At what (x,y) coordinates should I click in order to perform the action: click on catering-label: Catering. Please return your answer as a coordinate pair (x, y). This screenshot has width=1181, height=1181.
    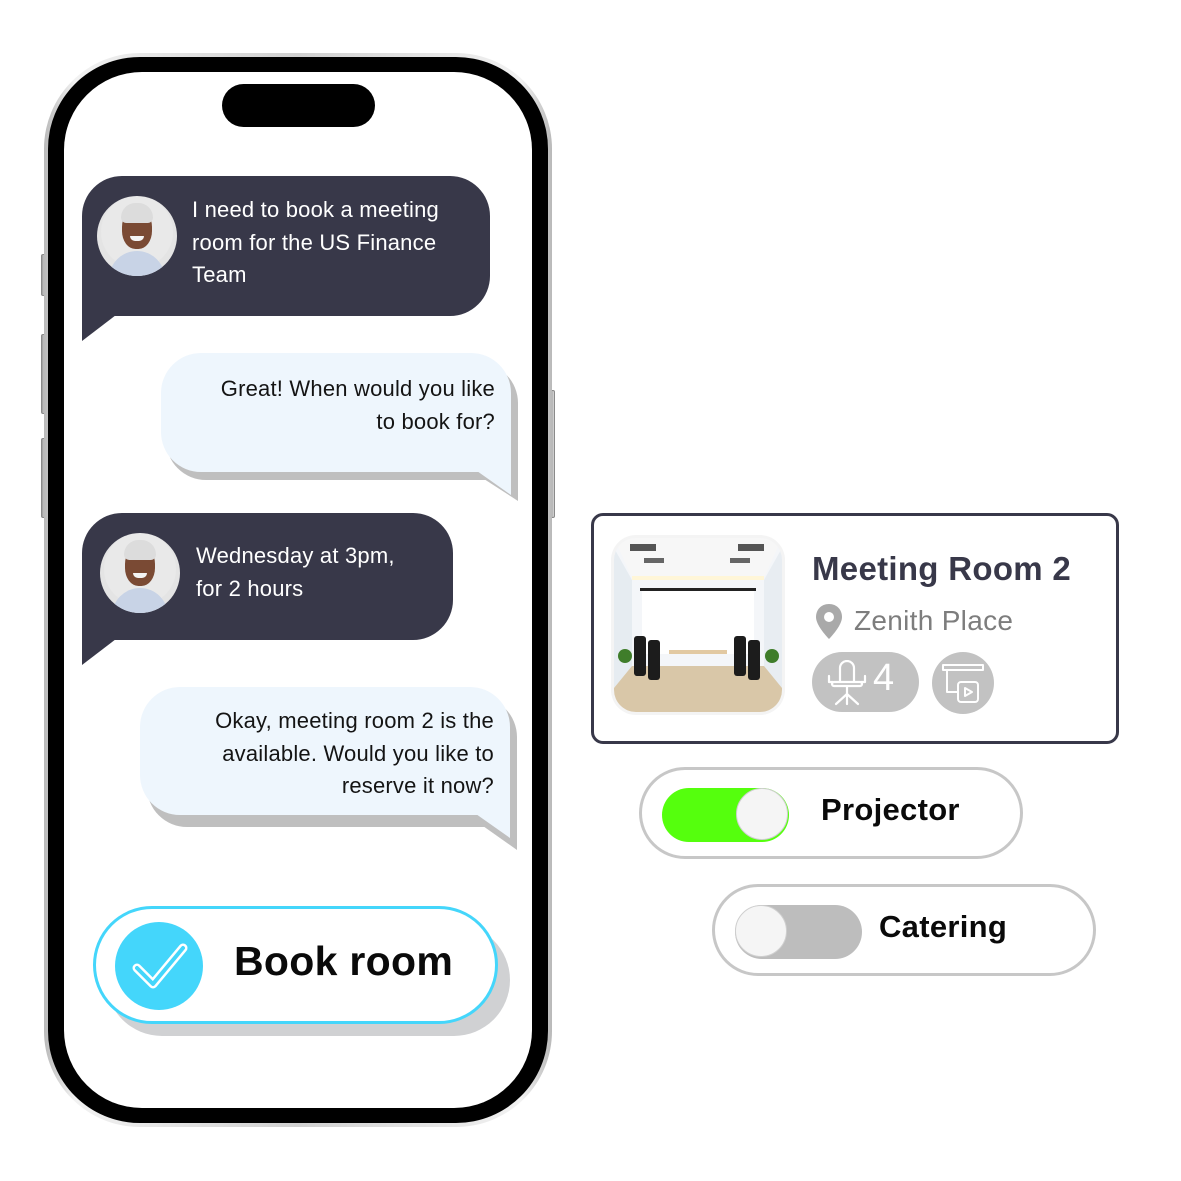
    Looking at the image, I should click on (943, 926).